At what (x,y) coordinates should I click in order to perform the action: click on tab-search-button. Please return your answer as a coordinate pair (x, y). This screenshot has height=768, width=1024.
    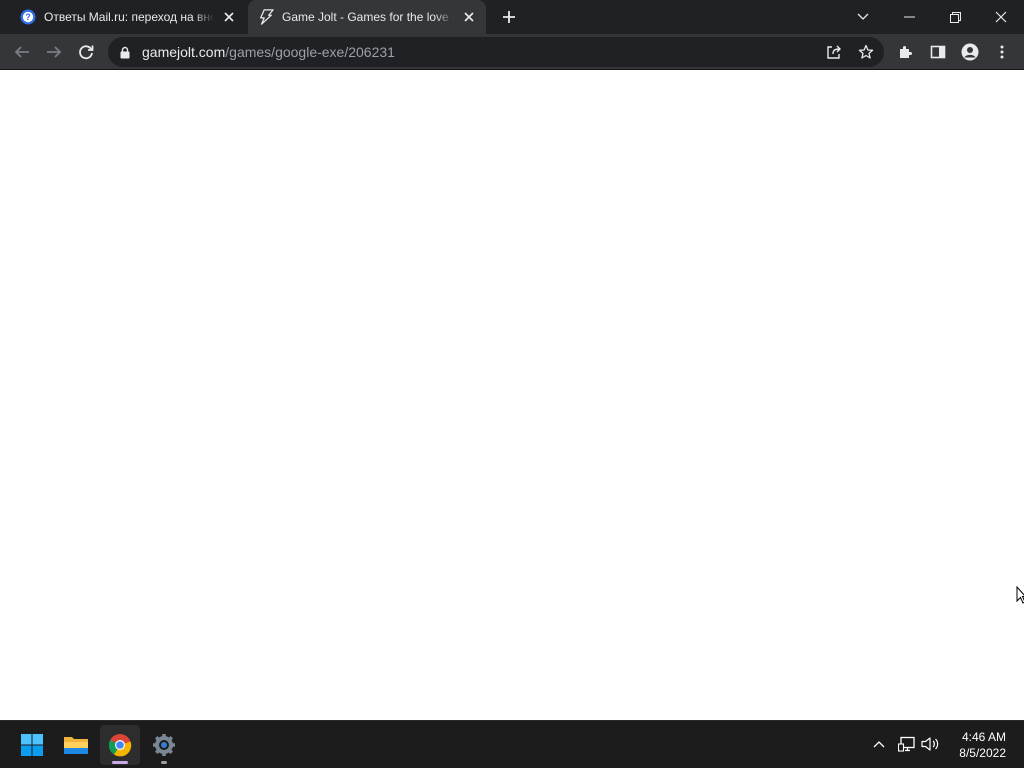
    Looking at the image, I should click on (863, 17).